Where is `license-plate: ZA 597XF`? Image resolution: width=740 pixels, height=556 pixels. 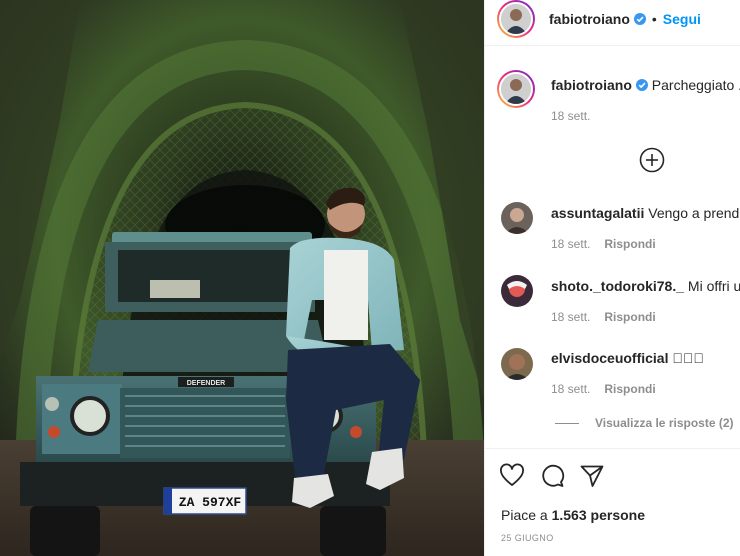
license-plate: ZA 597XF is located at coordinates (210, 502).